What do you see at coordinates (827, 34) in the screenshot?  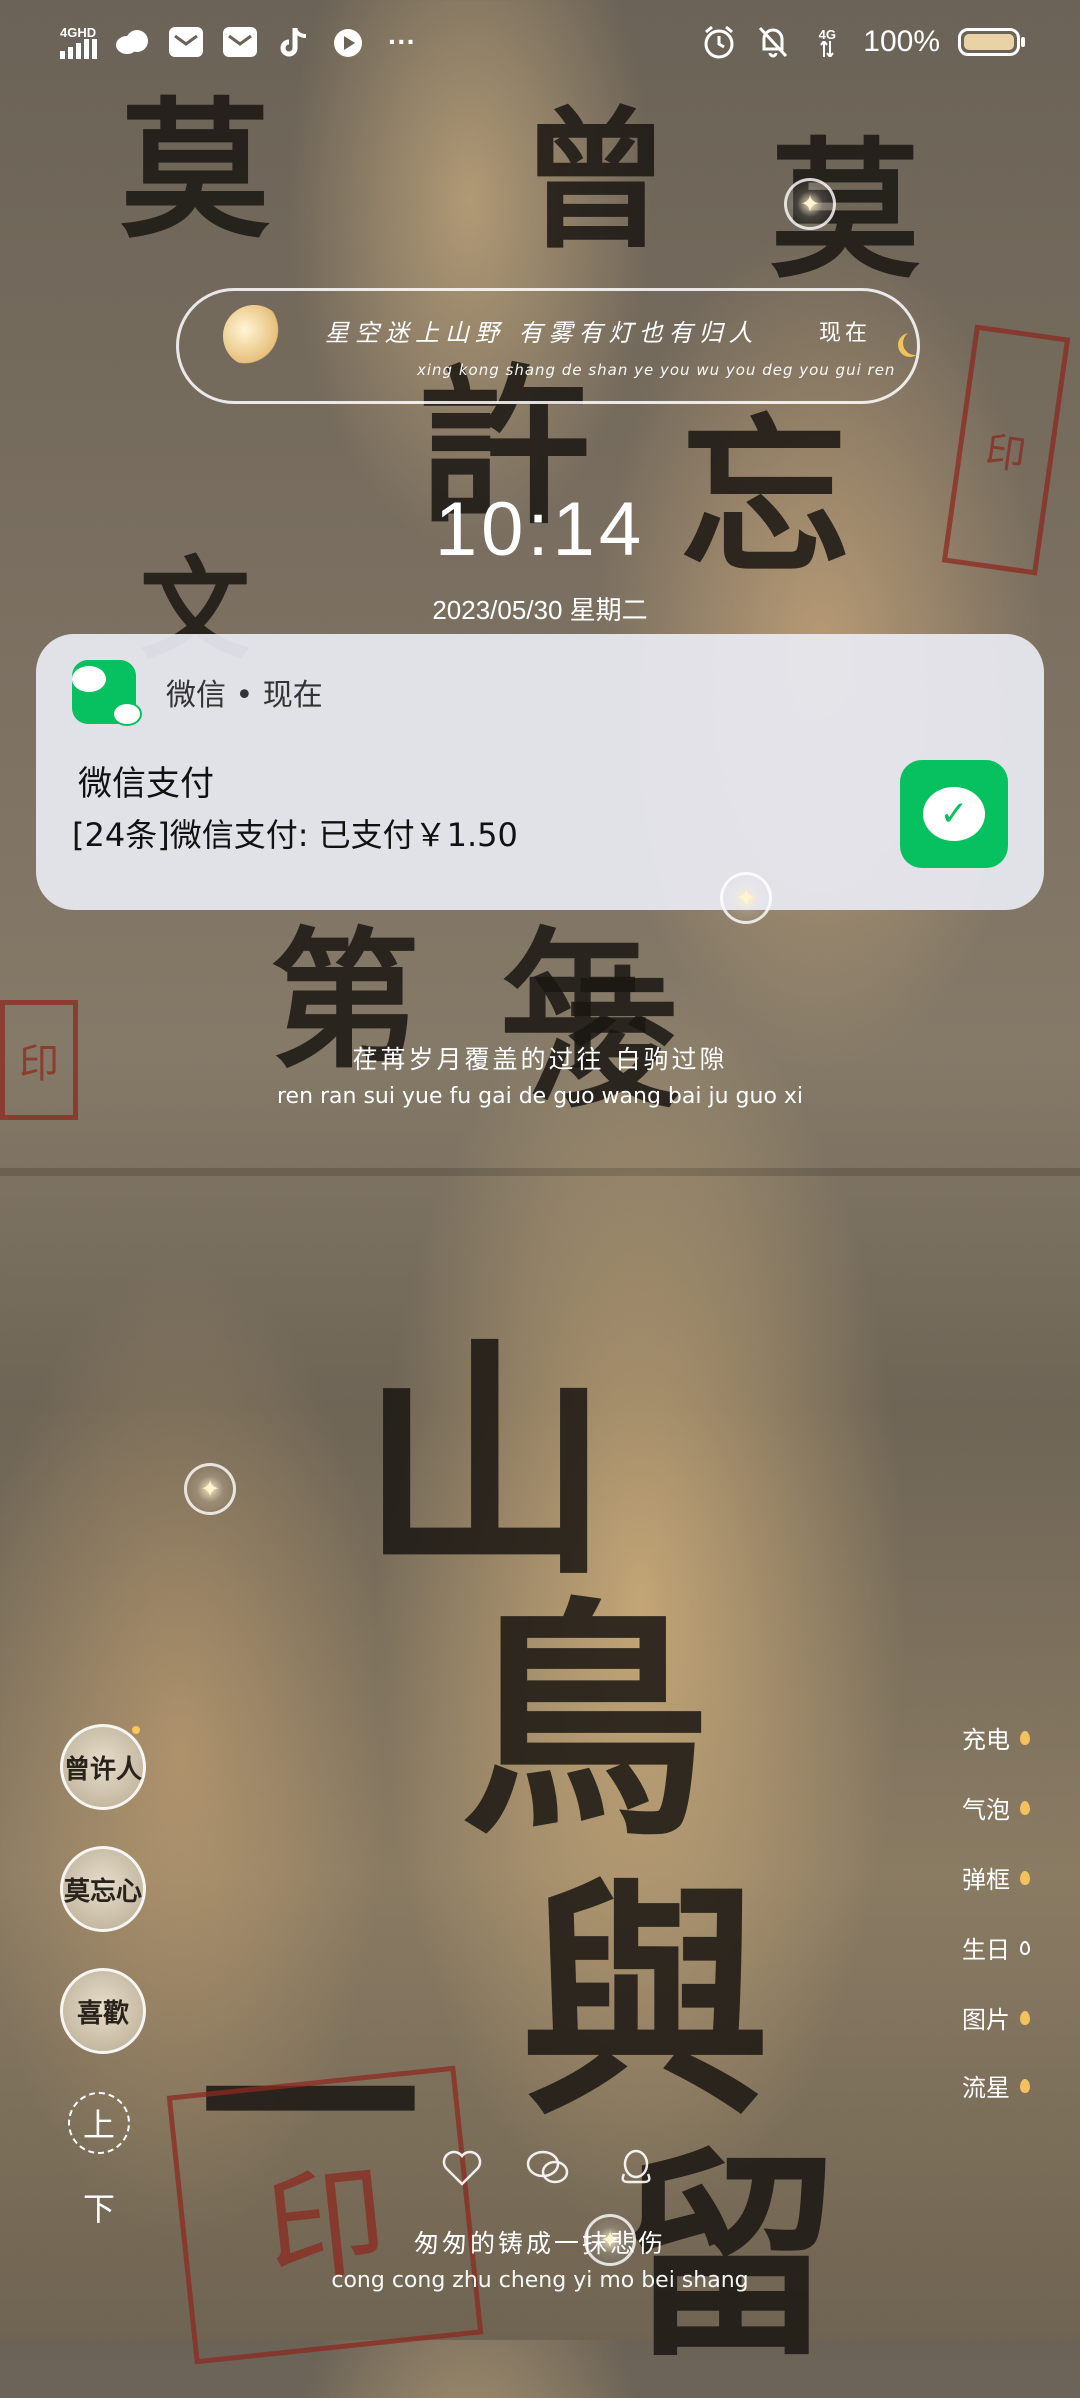 I see `network-label: 4G` at bounding box center [827, 34].